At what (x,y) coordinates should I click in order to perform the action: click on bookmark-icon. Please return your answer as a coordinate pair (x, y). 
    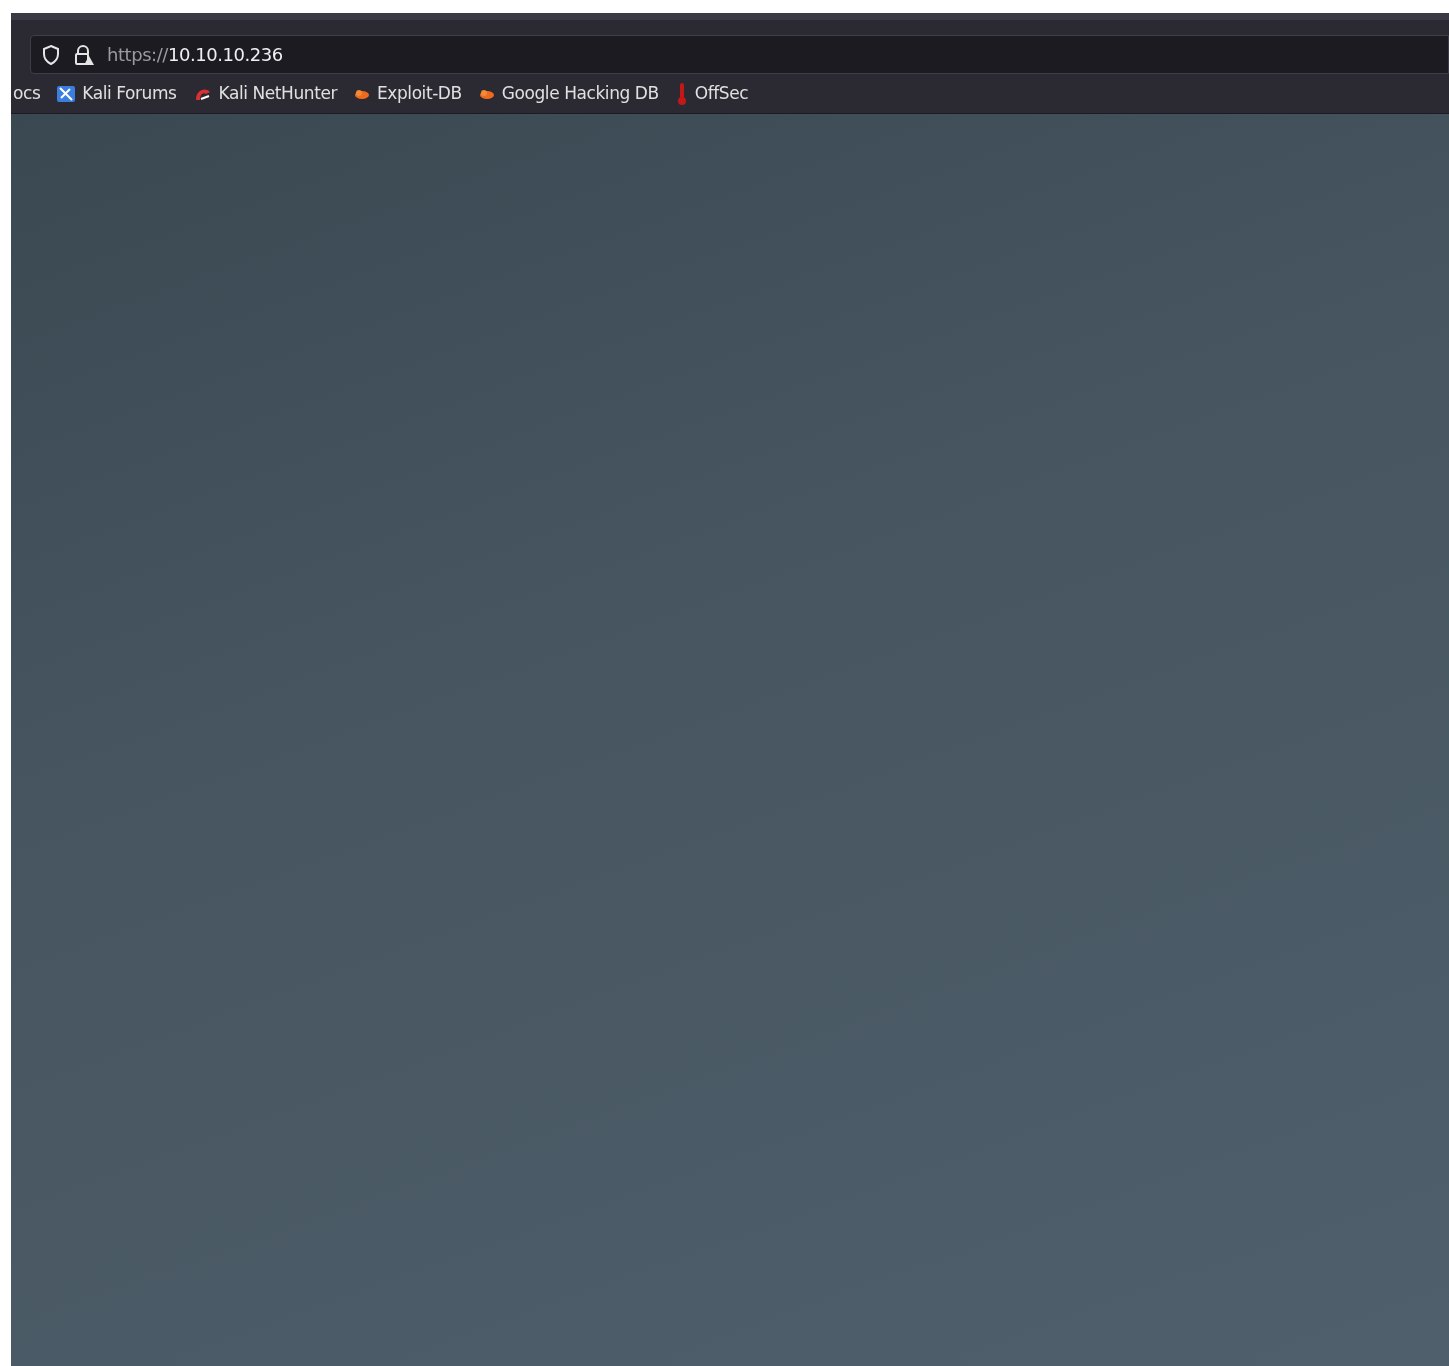
    Looking at the image, I should click on (66, 93).